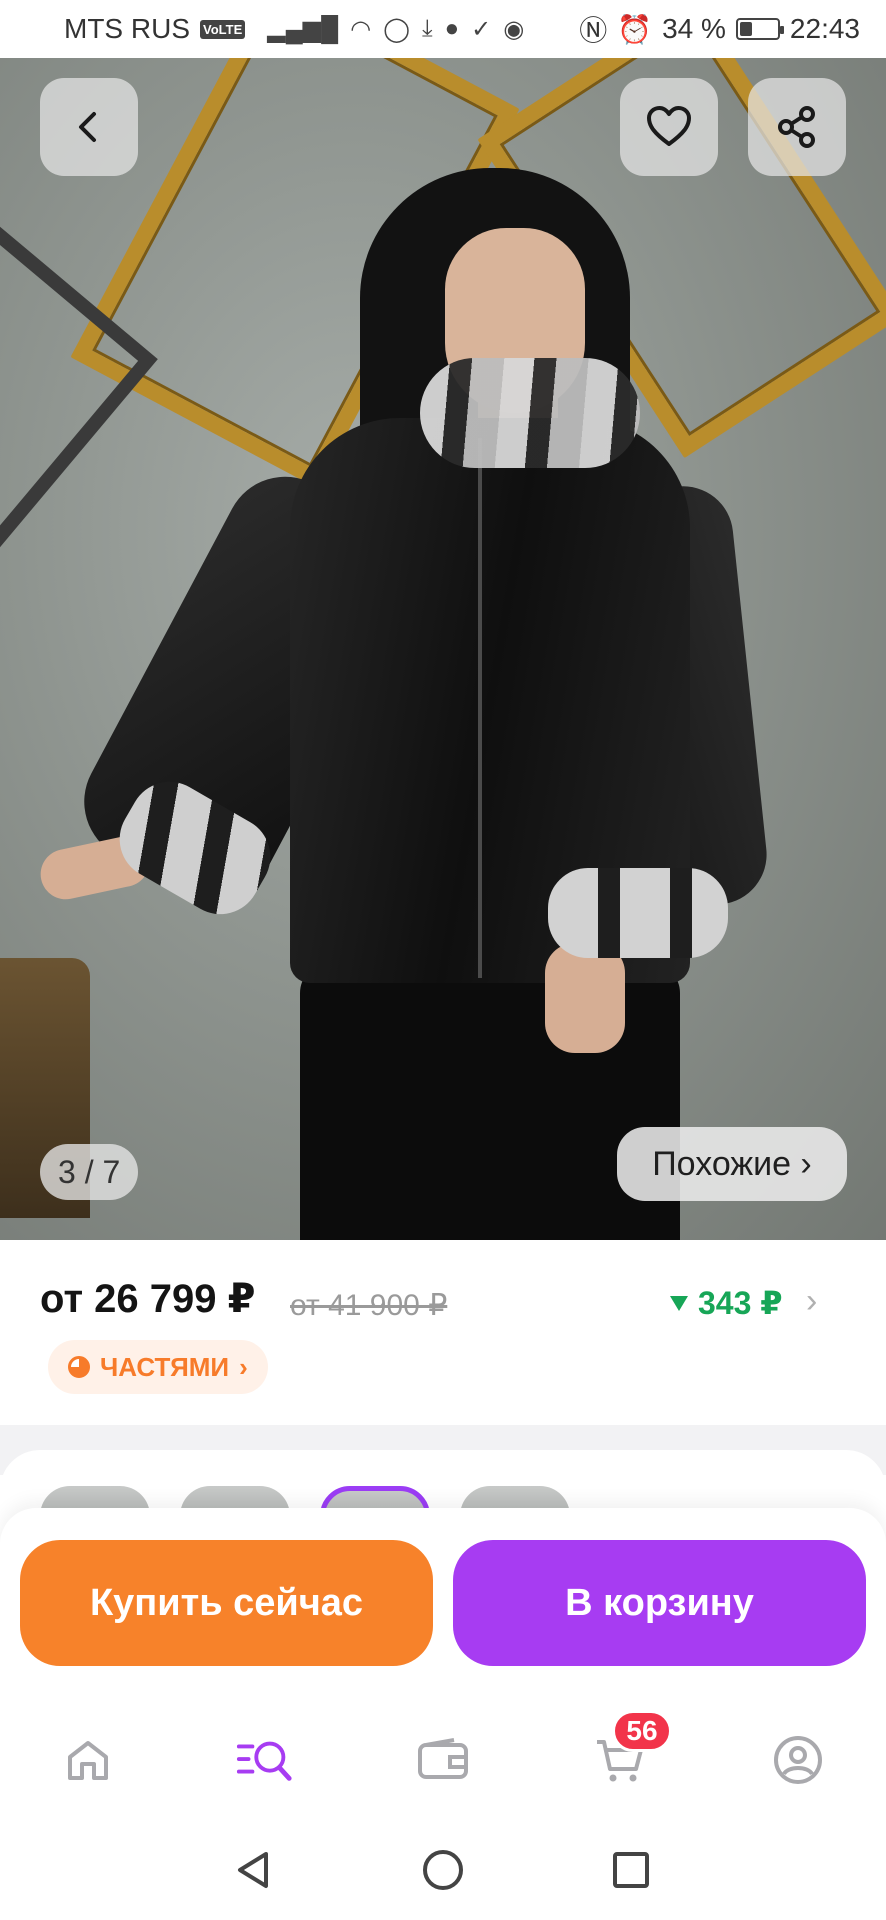 The width and height of the screenshot is (886, 1920). What do you see at coordinates (443, 1599) in the screenshot?
I see `purchase-action-bar: Купить сейчас В корзину` at bounding box center [443, 1599].